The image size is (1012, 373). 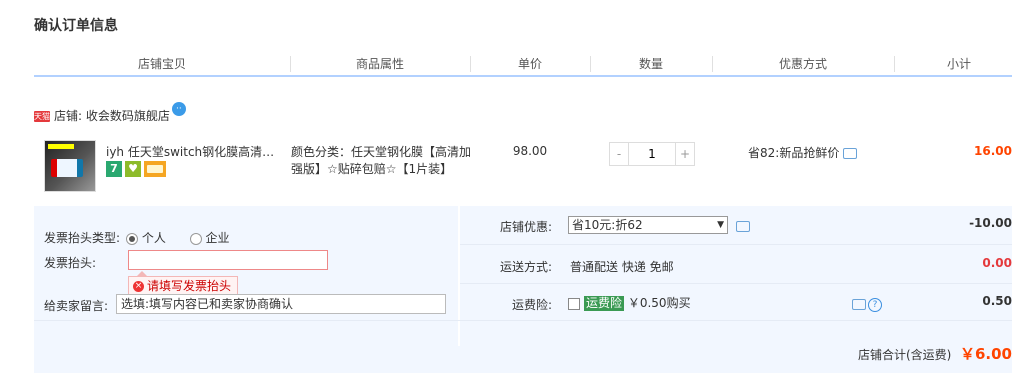 What do you see at coordinates (720, 225) in the screenshot?
I see `dropdown-arrow-icon: ▼` at bounding box center [720, 225].